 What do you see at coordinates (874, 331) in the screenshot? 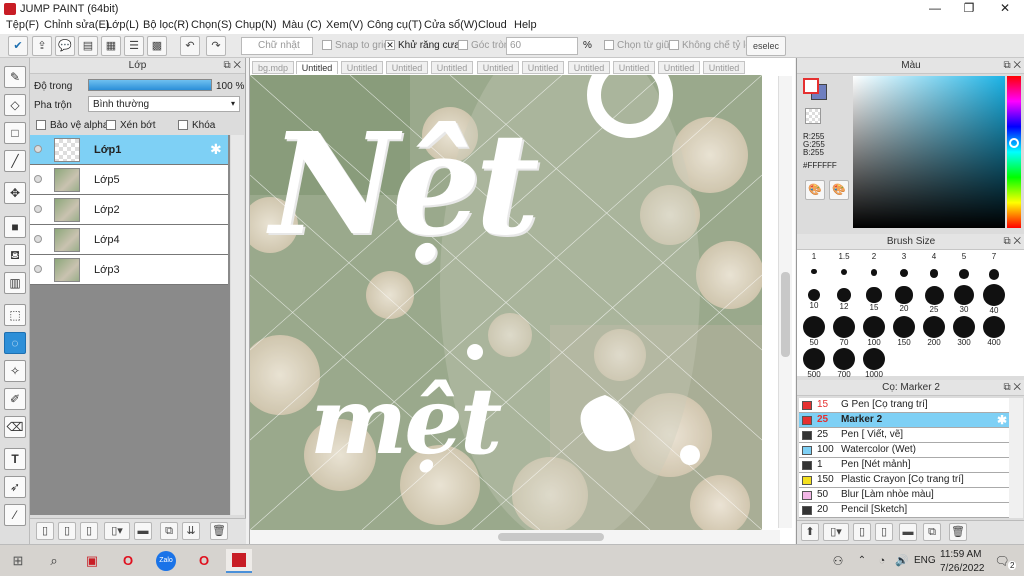
I see `brush-size-option: 100` at bounding box center [874, 331].